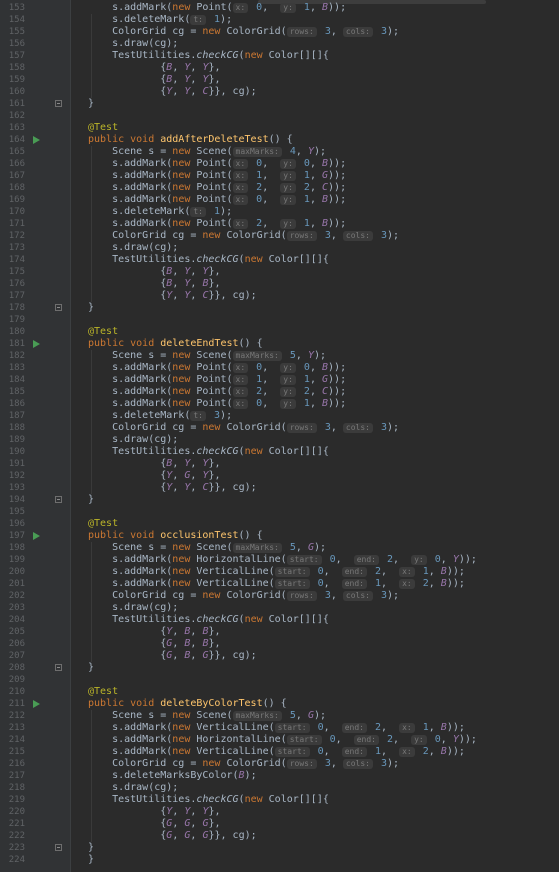  What do you see at coordinates (314, 704) in the screenshot?
I see `code-line: public void deleteByColorTest() {` at bounding box center [314, 704].